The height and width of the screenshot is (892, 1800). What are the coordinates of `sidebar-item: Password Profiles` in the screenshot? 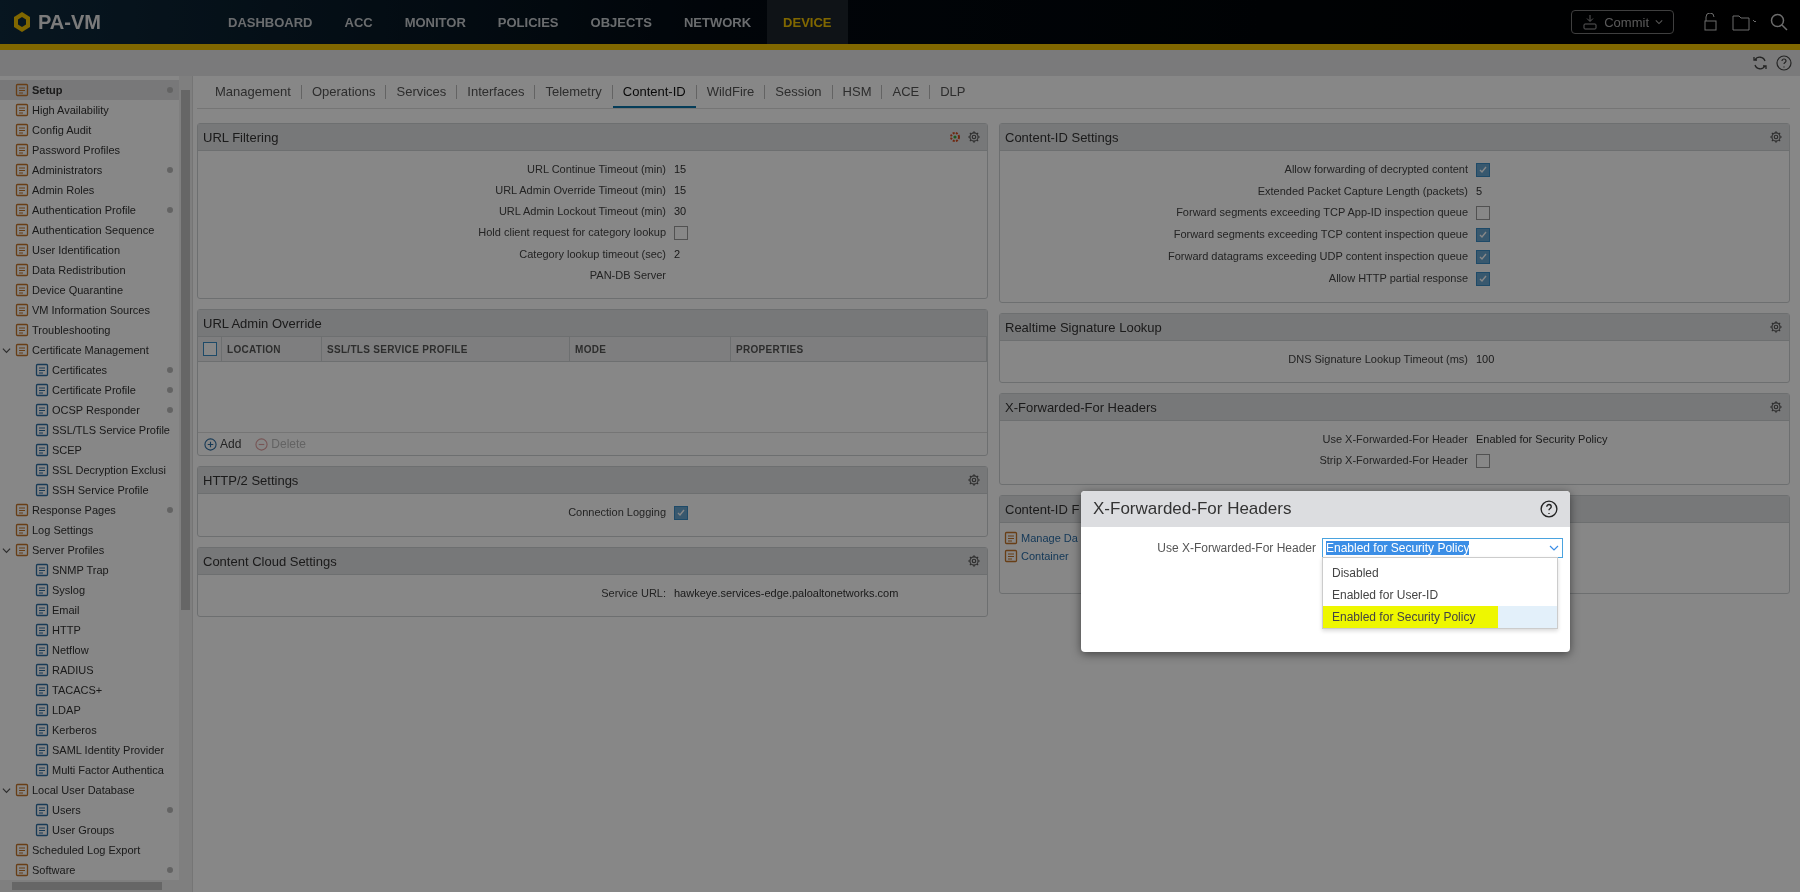 It's located at (89, 150).